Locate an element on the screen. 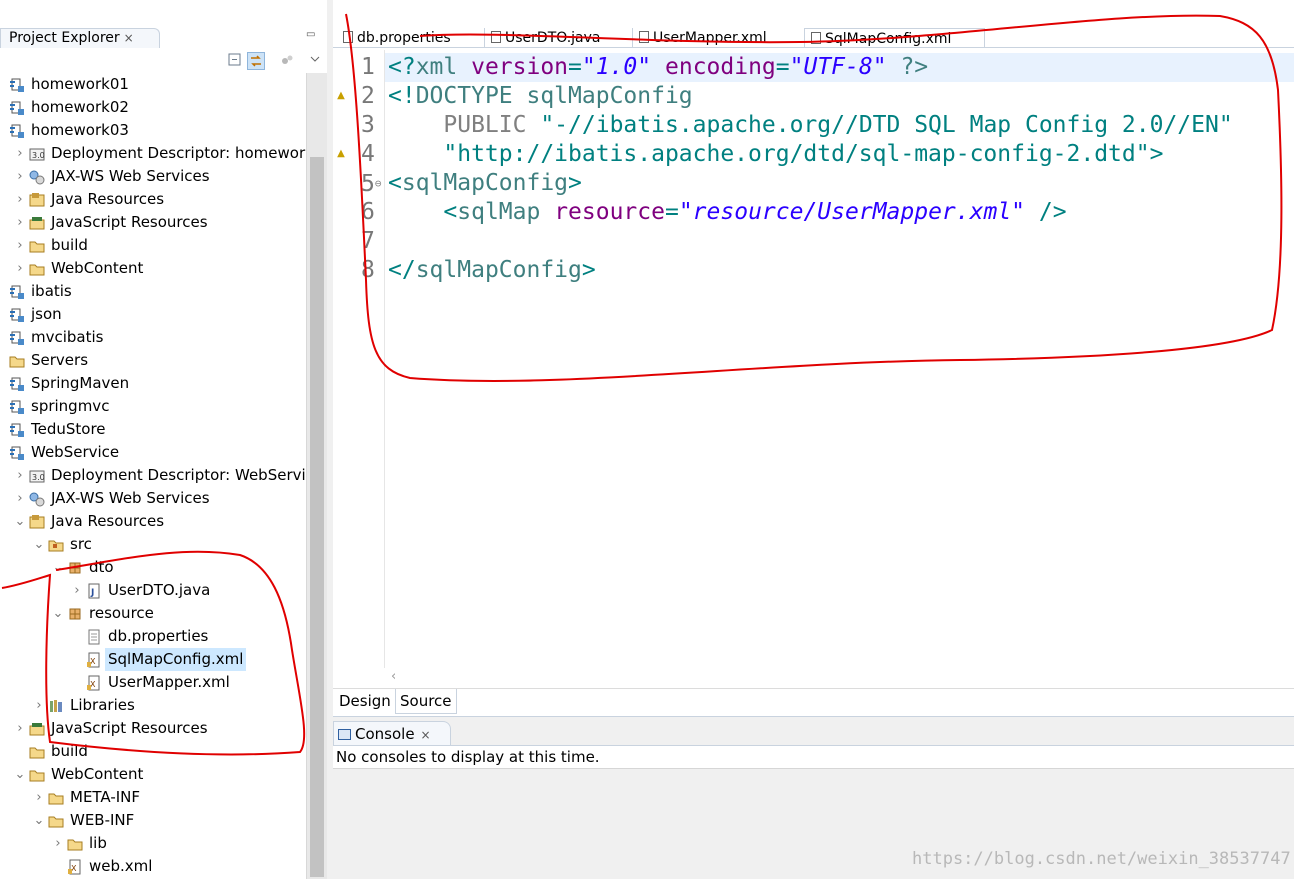 This screenshot has width=1294, height=879. code-line: <sqlMapConfig> is located at coordinates (485, 183).